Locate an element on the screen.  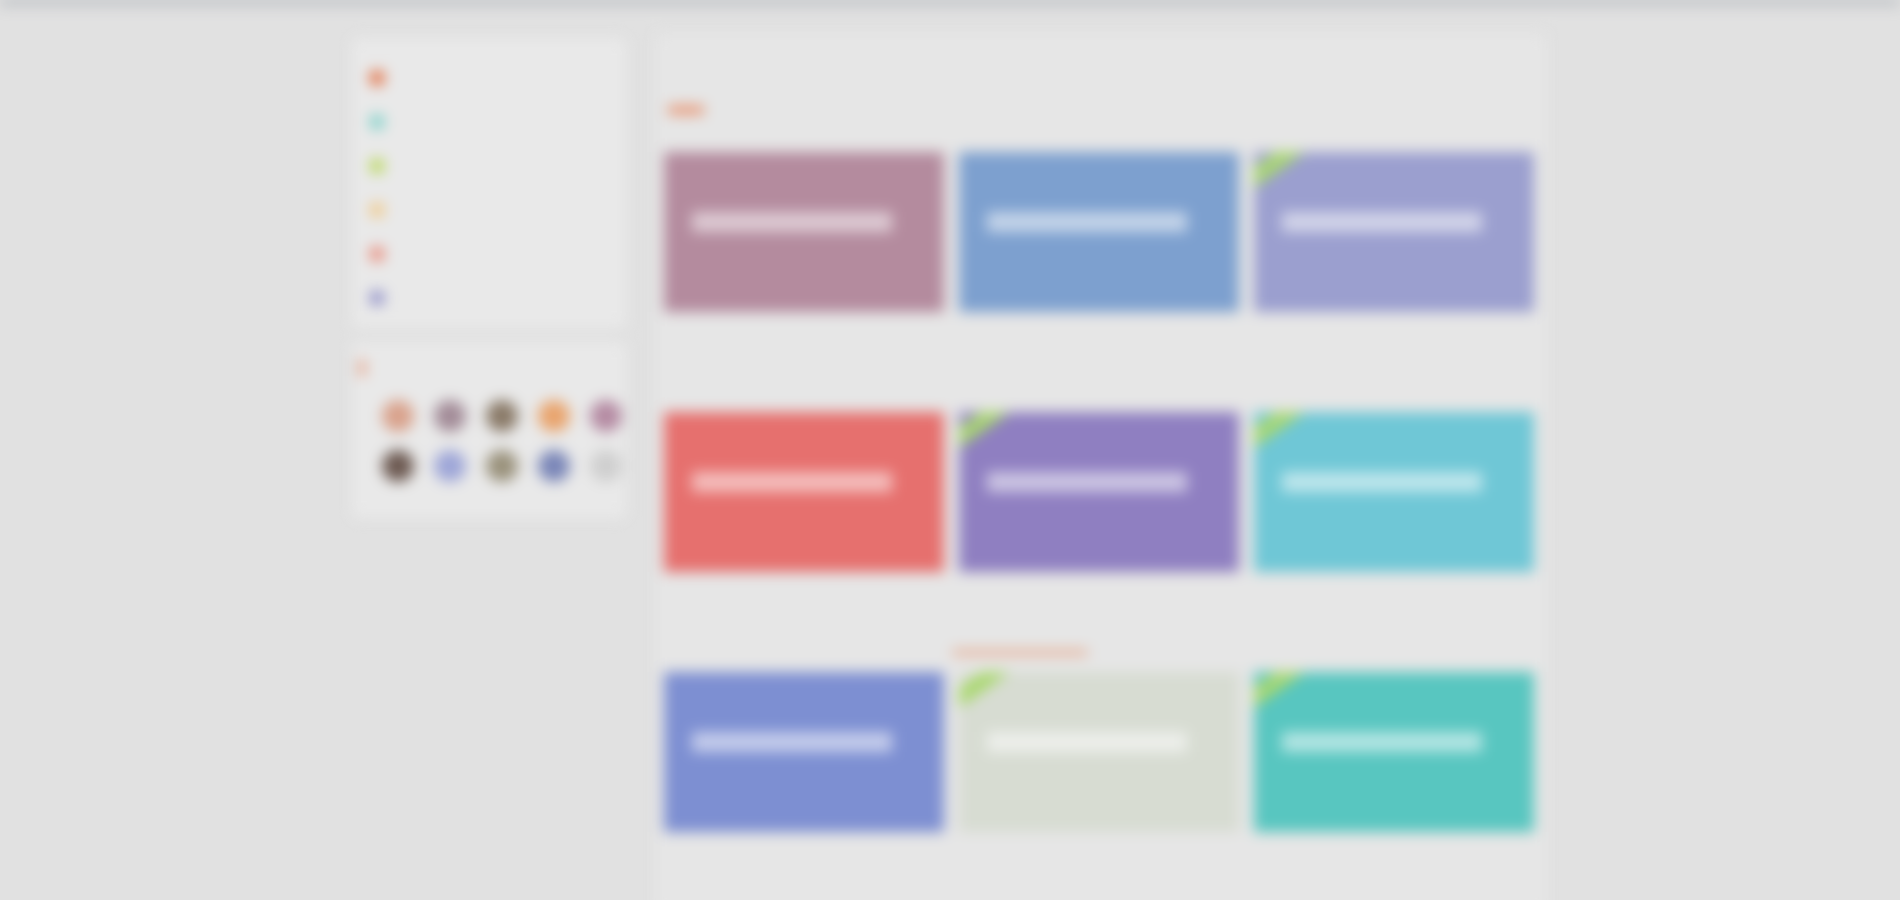
sidebar is located at coordinates (489, 278).